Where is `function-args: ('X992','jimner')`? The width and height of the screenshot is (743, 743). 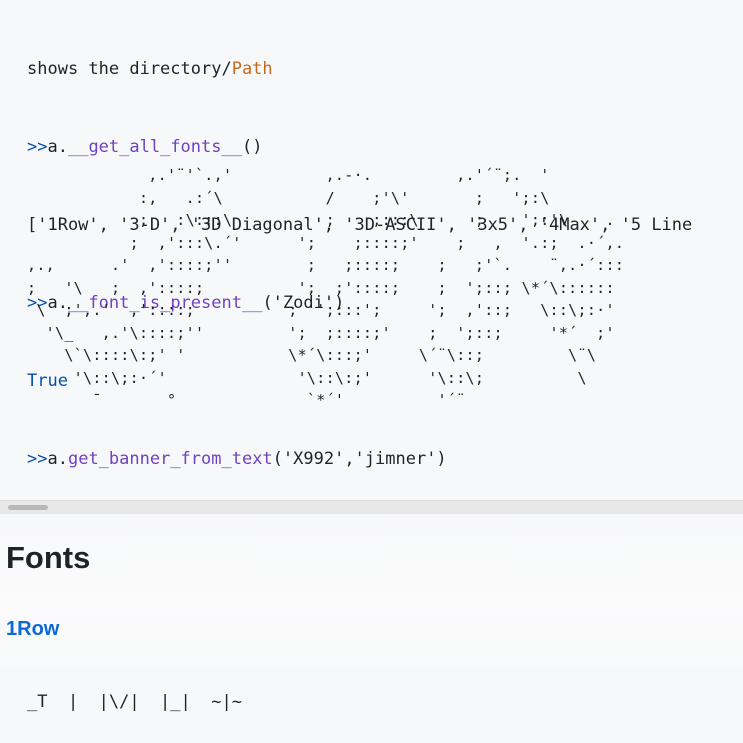 function-args: ('X992','jimner') is located at coordinates (359, 459).